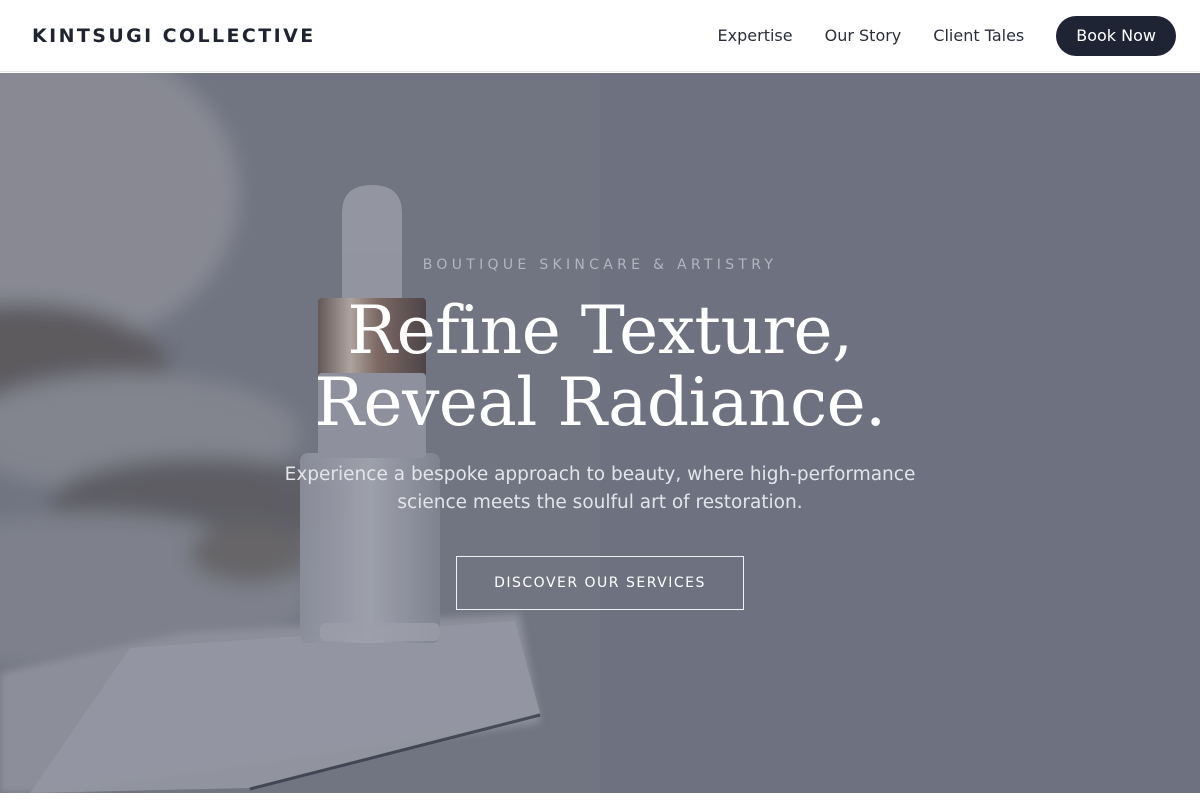 This screenshot has width=1200, height=800. Describe the element at coordinates (600, 583) in the screenshot. I see `discover-services-button: DISCOVER OUR SERVICES` at that location.